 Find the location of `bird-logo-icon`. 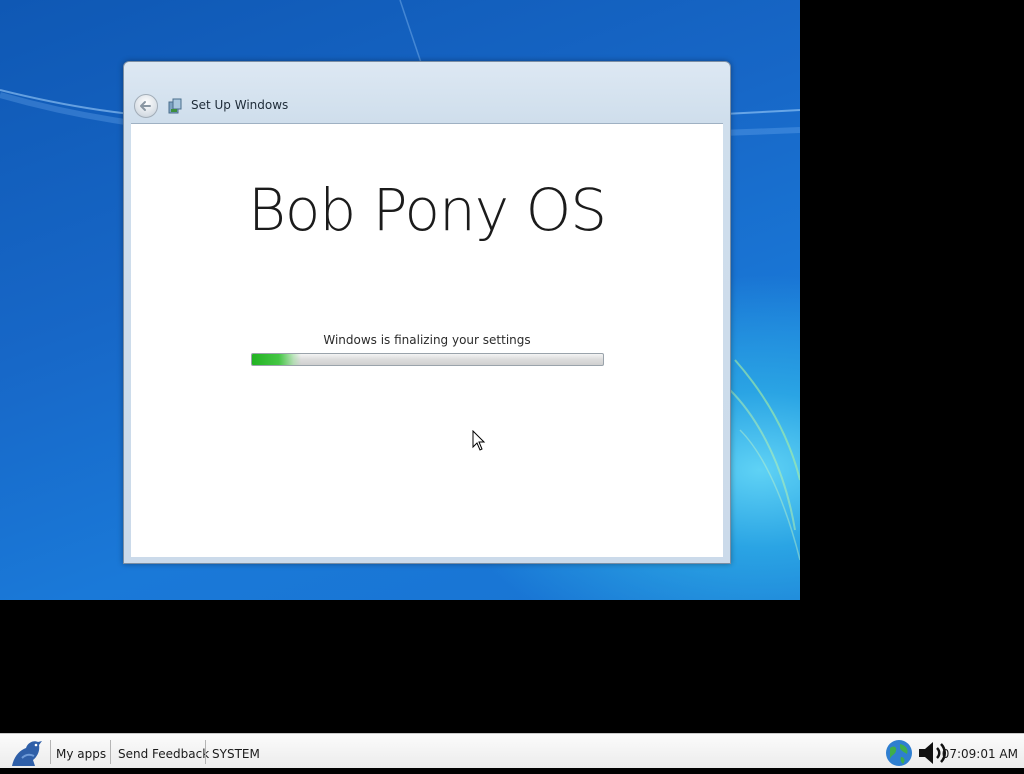

bird-logo-icon is located at coordinates (27, 753).